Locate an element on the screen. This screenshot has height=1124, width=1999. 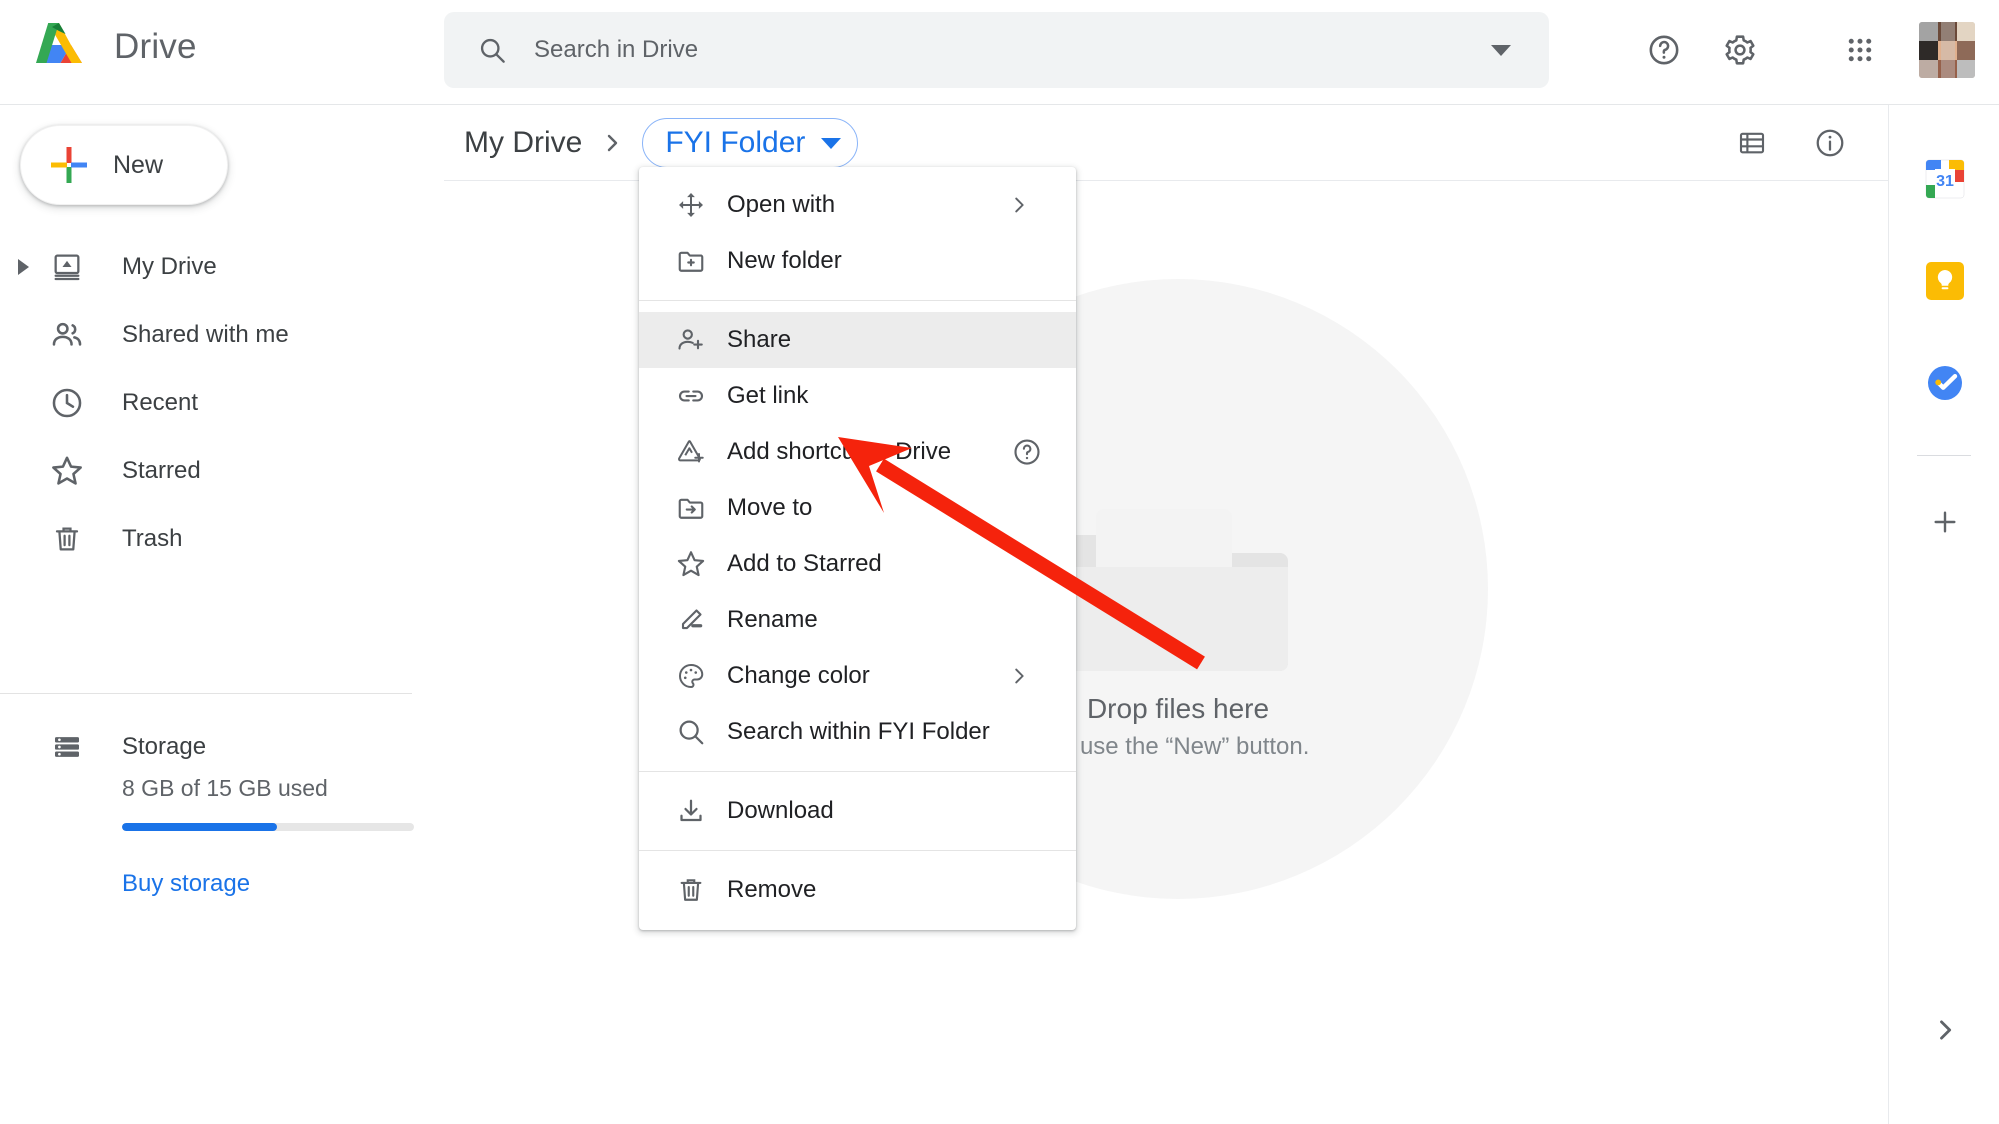
sidebar-item-shared-with-me: Shared with me is located at coordinates (222, 335).